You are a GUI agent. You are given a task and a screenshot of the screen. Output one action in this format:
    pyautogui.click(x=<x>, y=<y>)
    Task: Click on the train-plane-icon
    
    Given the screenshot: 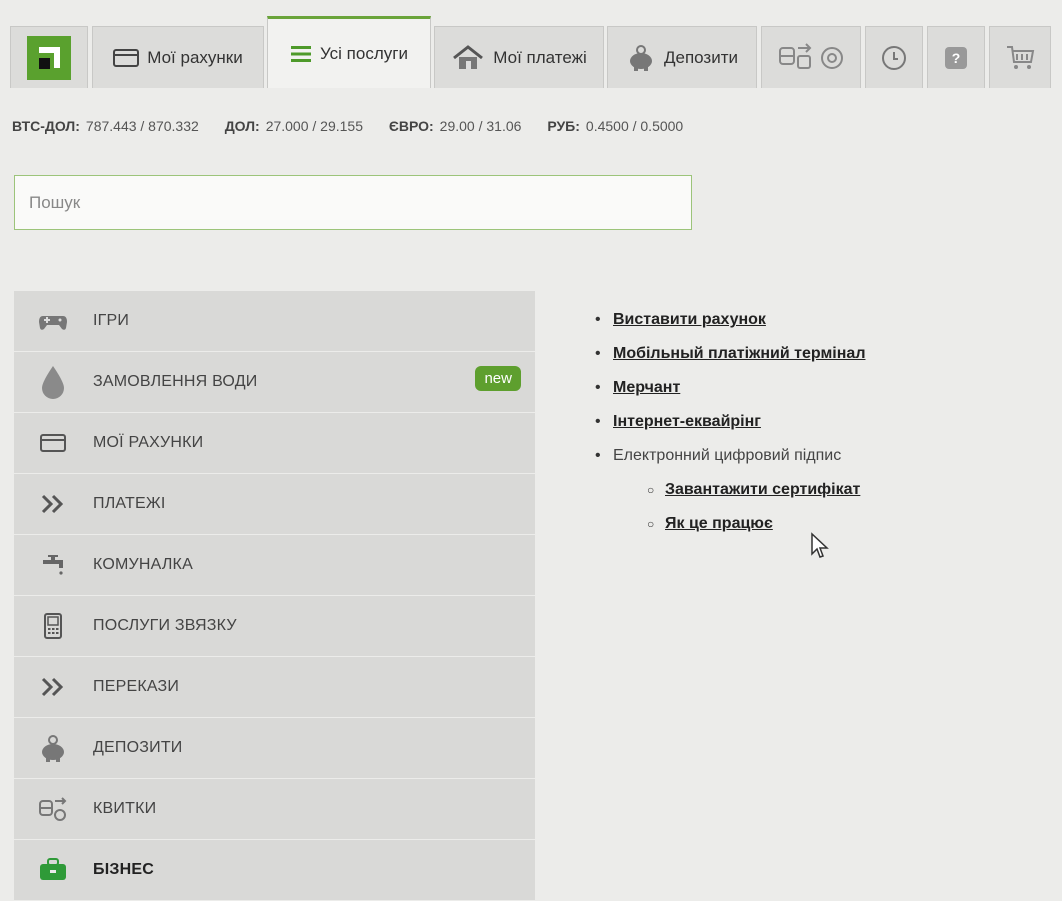 What is the action you would take?
    pyautogui.click(x=796, y=58)
    